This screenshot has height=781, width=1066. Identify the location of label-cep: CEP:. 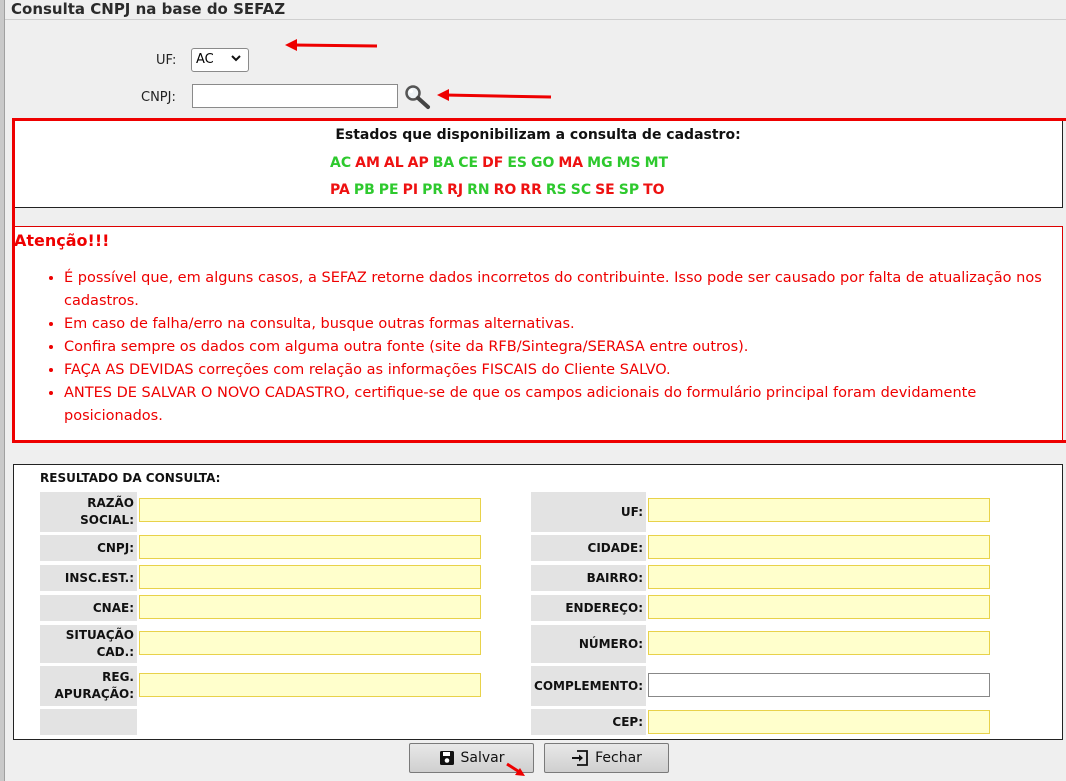
(588, 722).